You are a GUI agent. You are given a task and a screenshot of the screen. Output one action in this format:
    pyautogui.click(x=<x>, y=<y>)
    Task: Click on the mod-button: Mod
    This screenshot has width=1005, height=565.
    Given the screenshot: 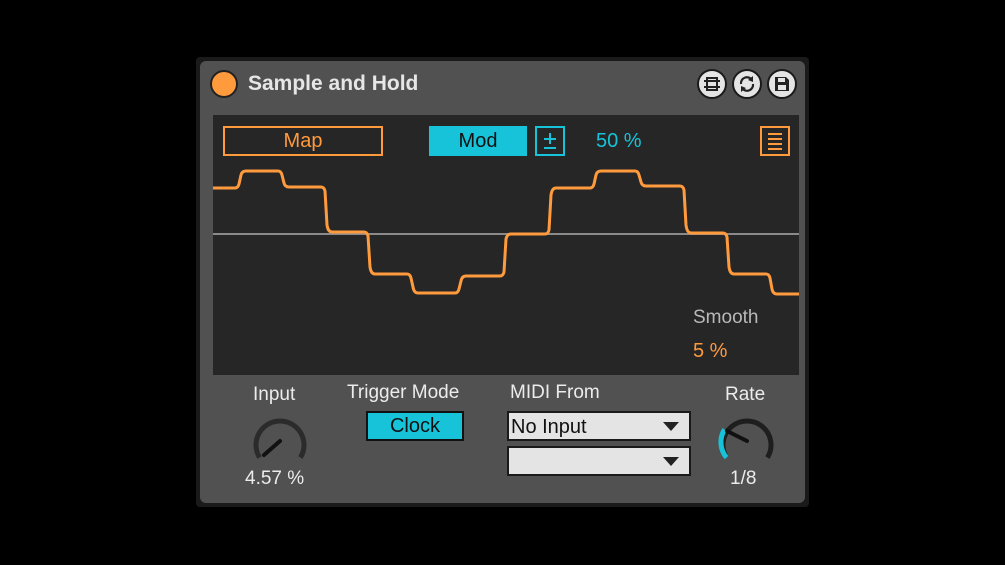 What is the action you would take?
    pyautogui.click(x=478, y=141)
    